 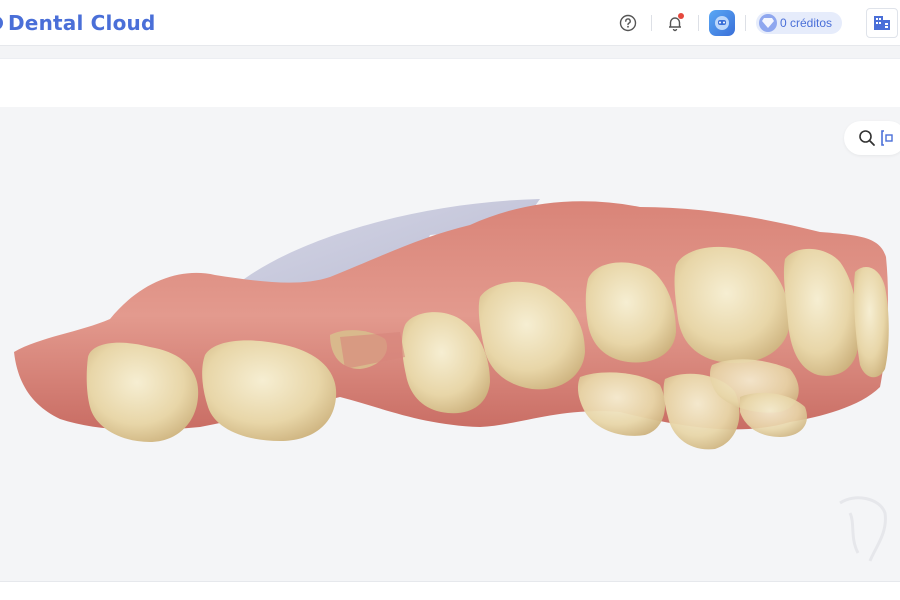 I want to click on zoom-icon, so click(x=867, y=138).